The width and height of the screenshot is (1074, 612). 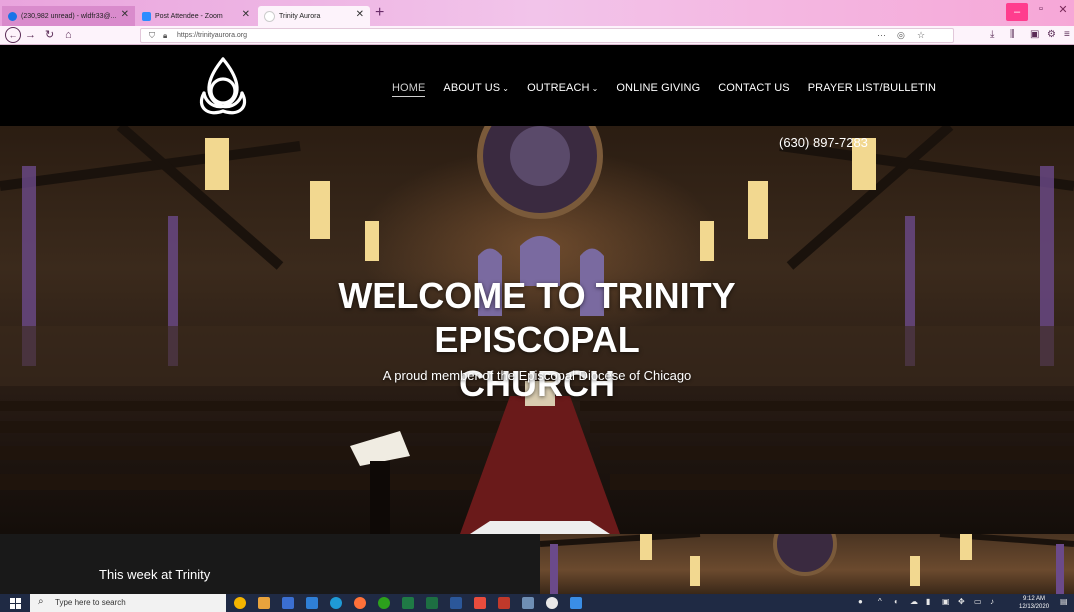 I want to click on bookmark-star-icon: ☆, so click(x=921, y=35).